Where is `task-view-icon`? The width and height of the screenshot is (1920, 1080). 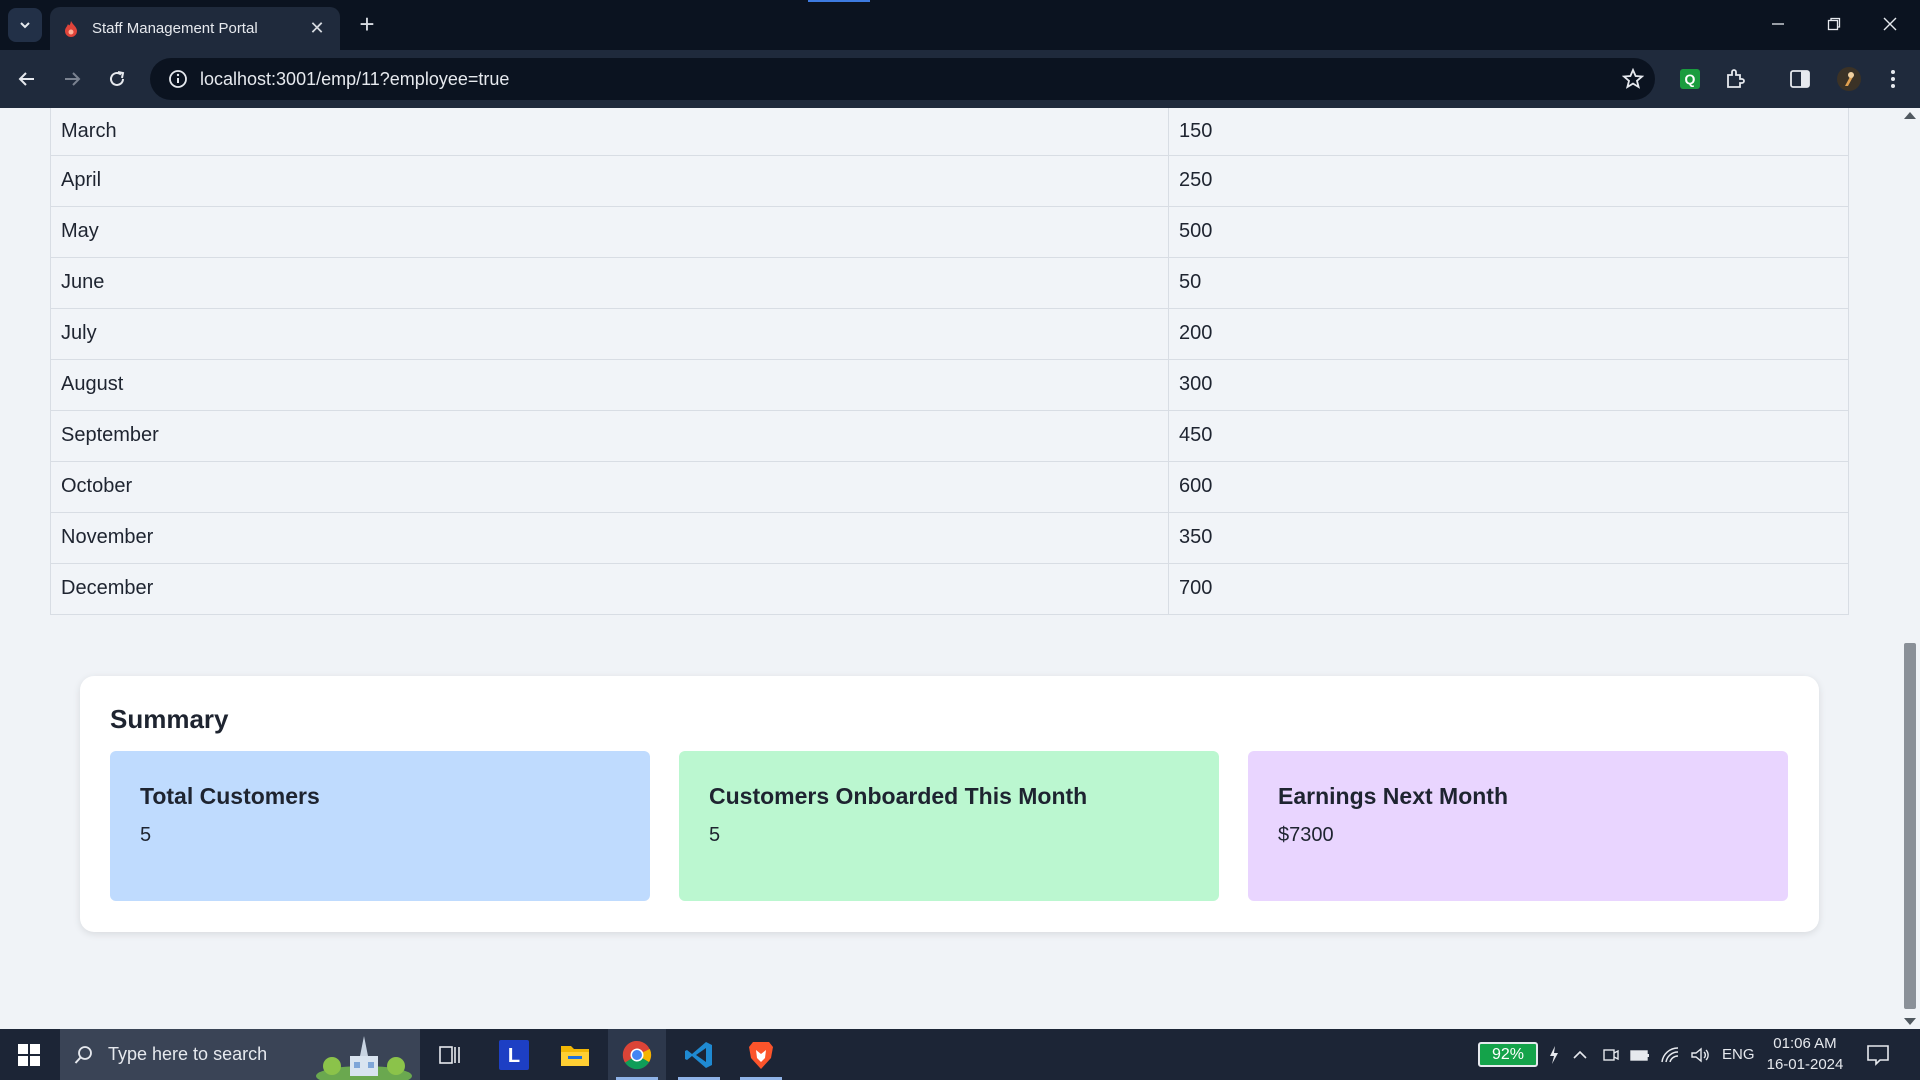 task-view-icon is located at coordinates (449, 1054).